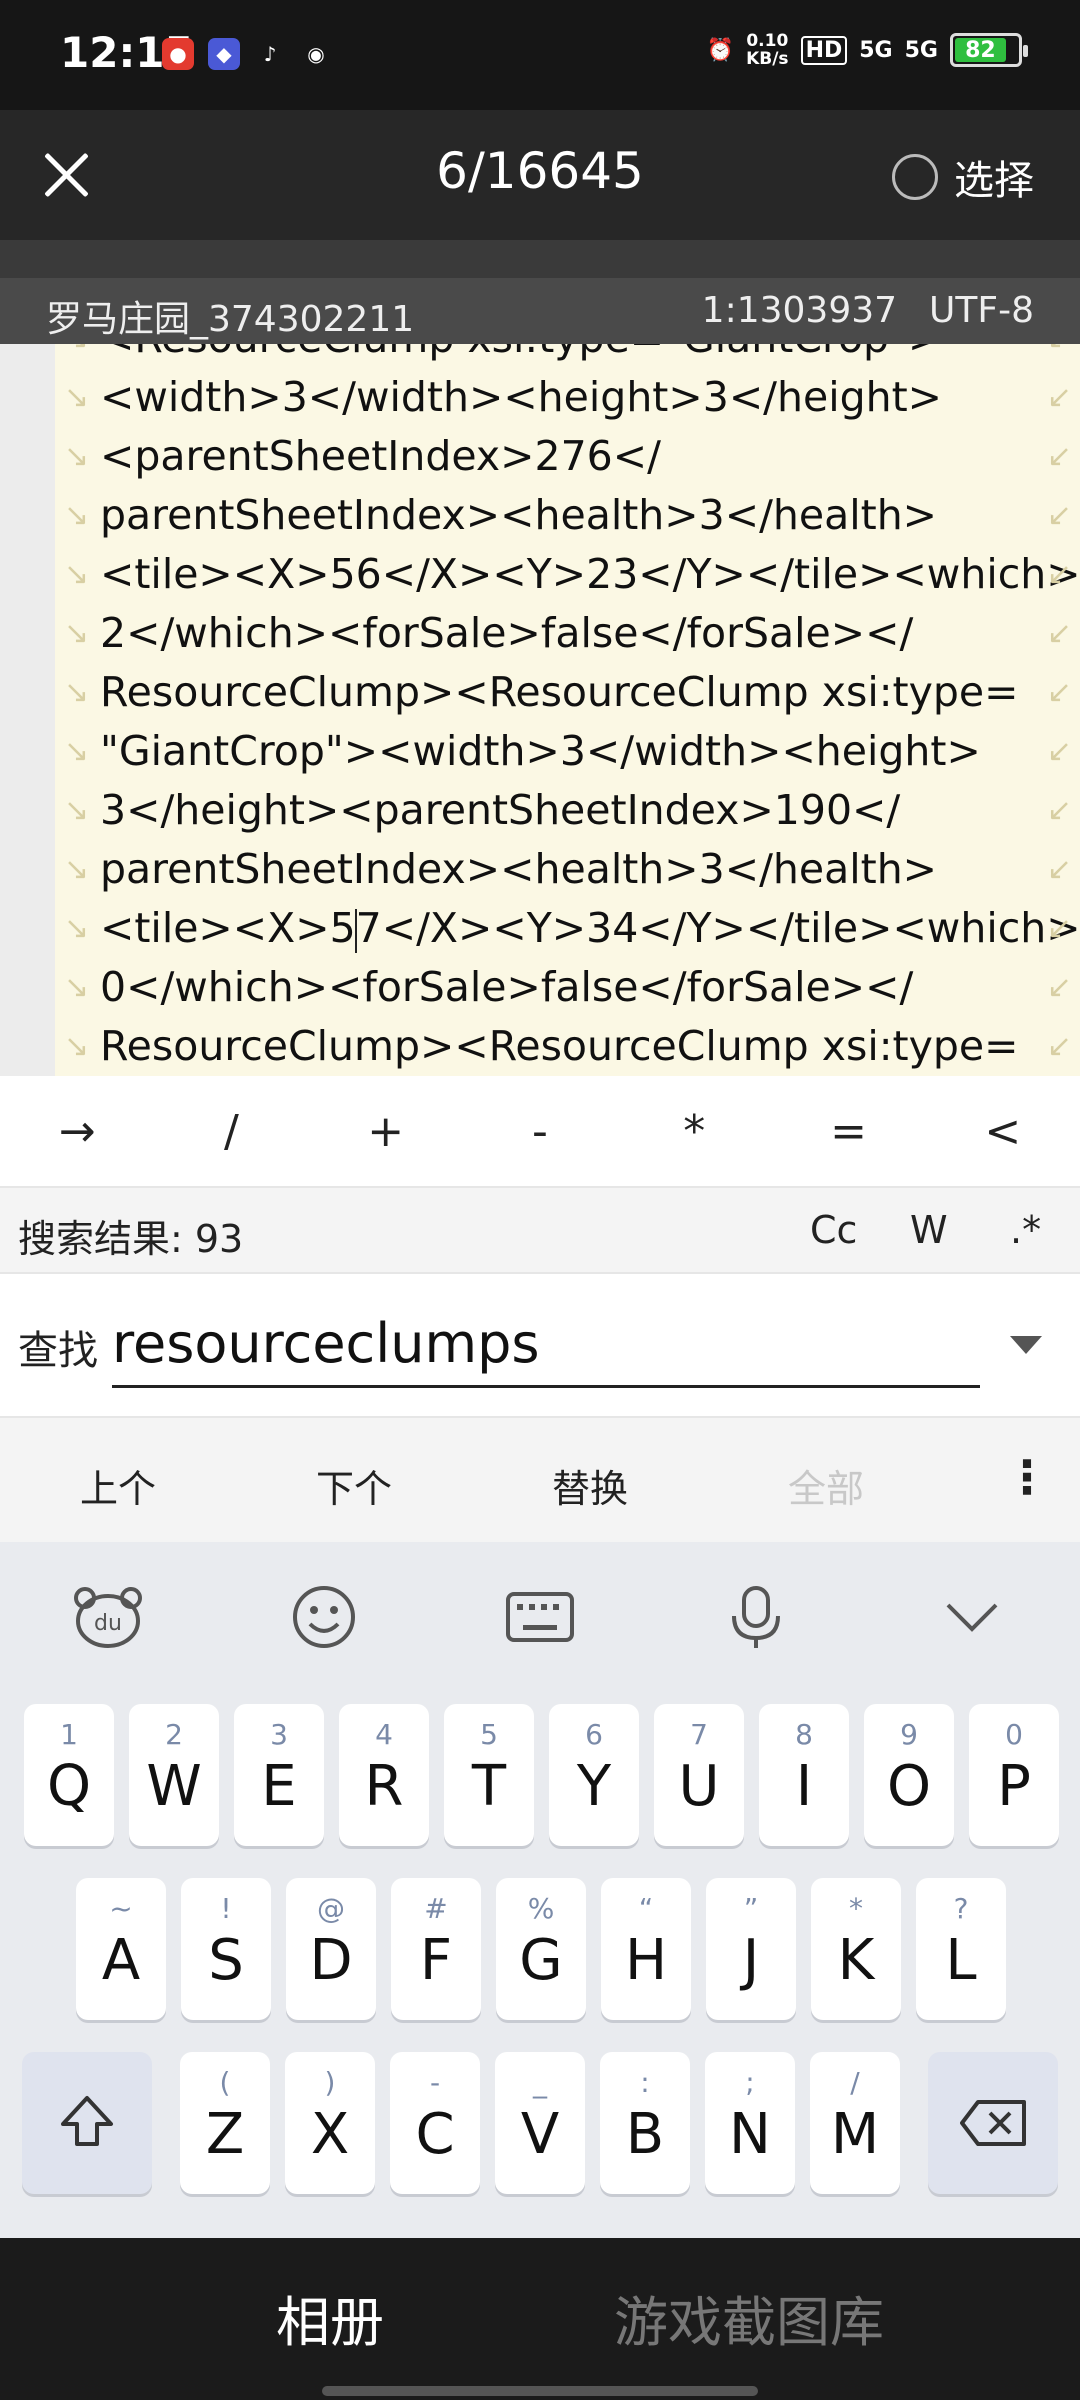  What do you see at coordinates (519, 869) in the screenshot?
I see `editor-line-text: parentSheetIndex><health>3</health>` at bounding box center [519, 869].